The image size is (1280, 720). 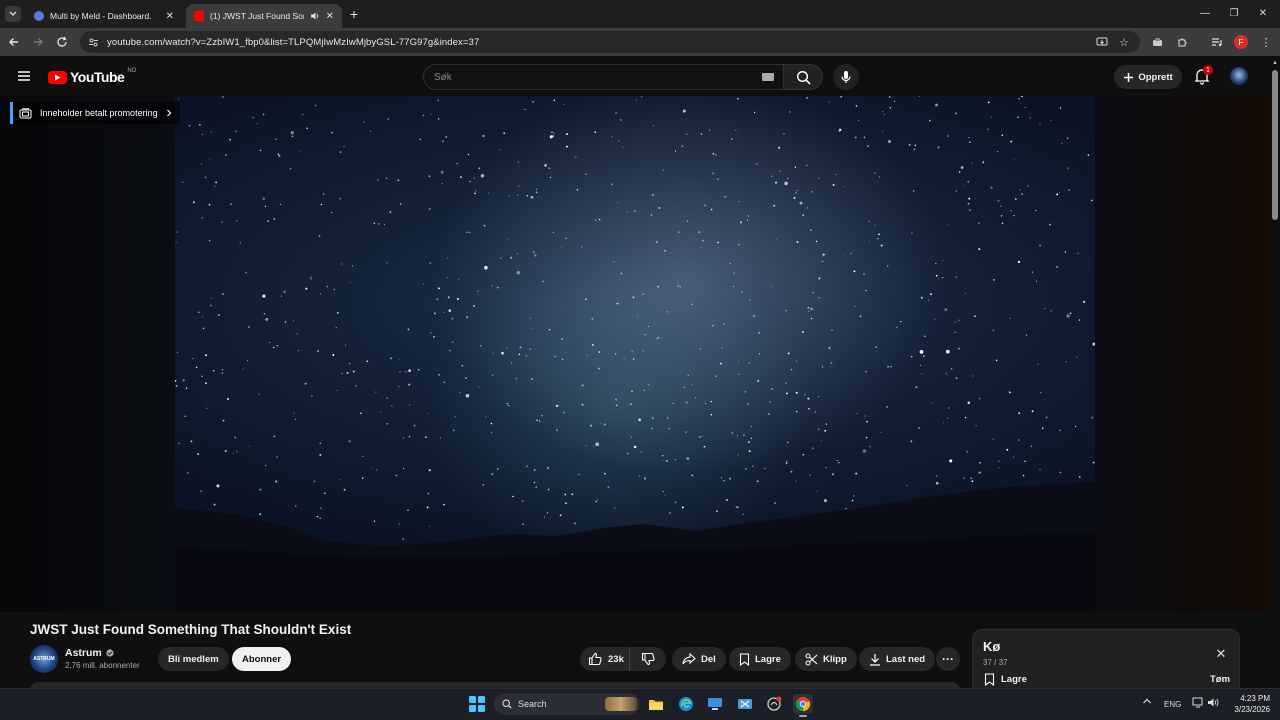 I want to click on taskbar-search: Search, so click(x=567, y=704).